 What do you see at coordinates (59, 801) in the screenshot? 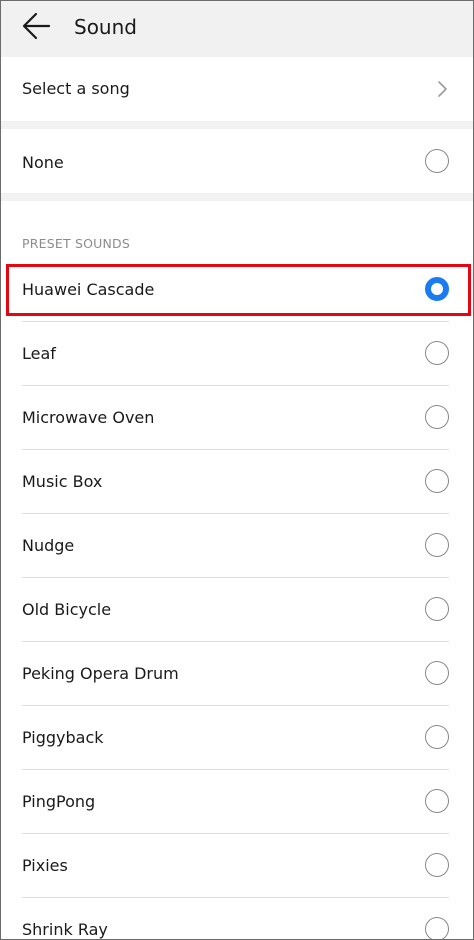
I see `preset-sound-label: PingPong` at bounding box center [59, 801].